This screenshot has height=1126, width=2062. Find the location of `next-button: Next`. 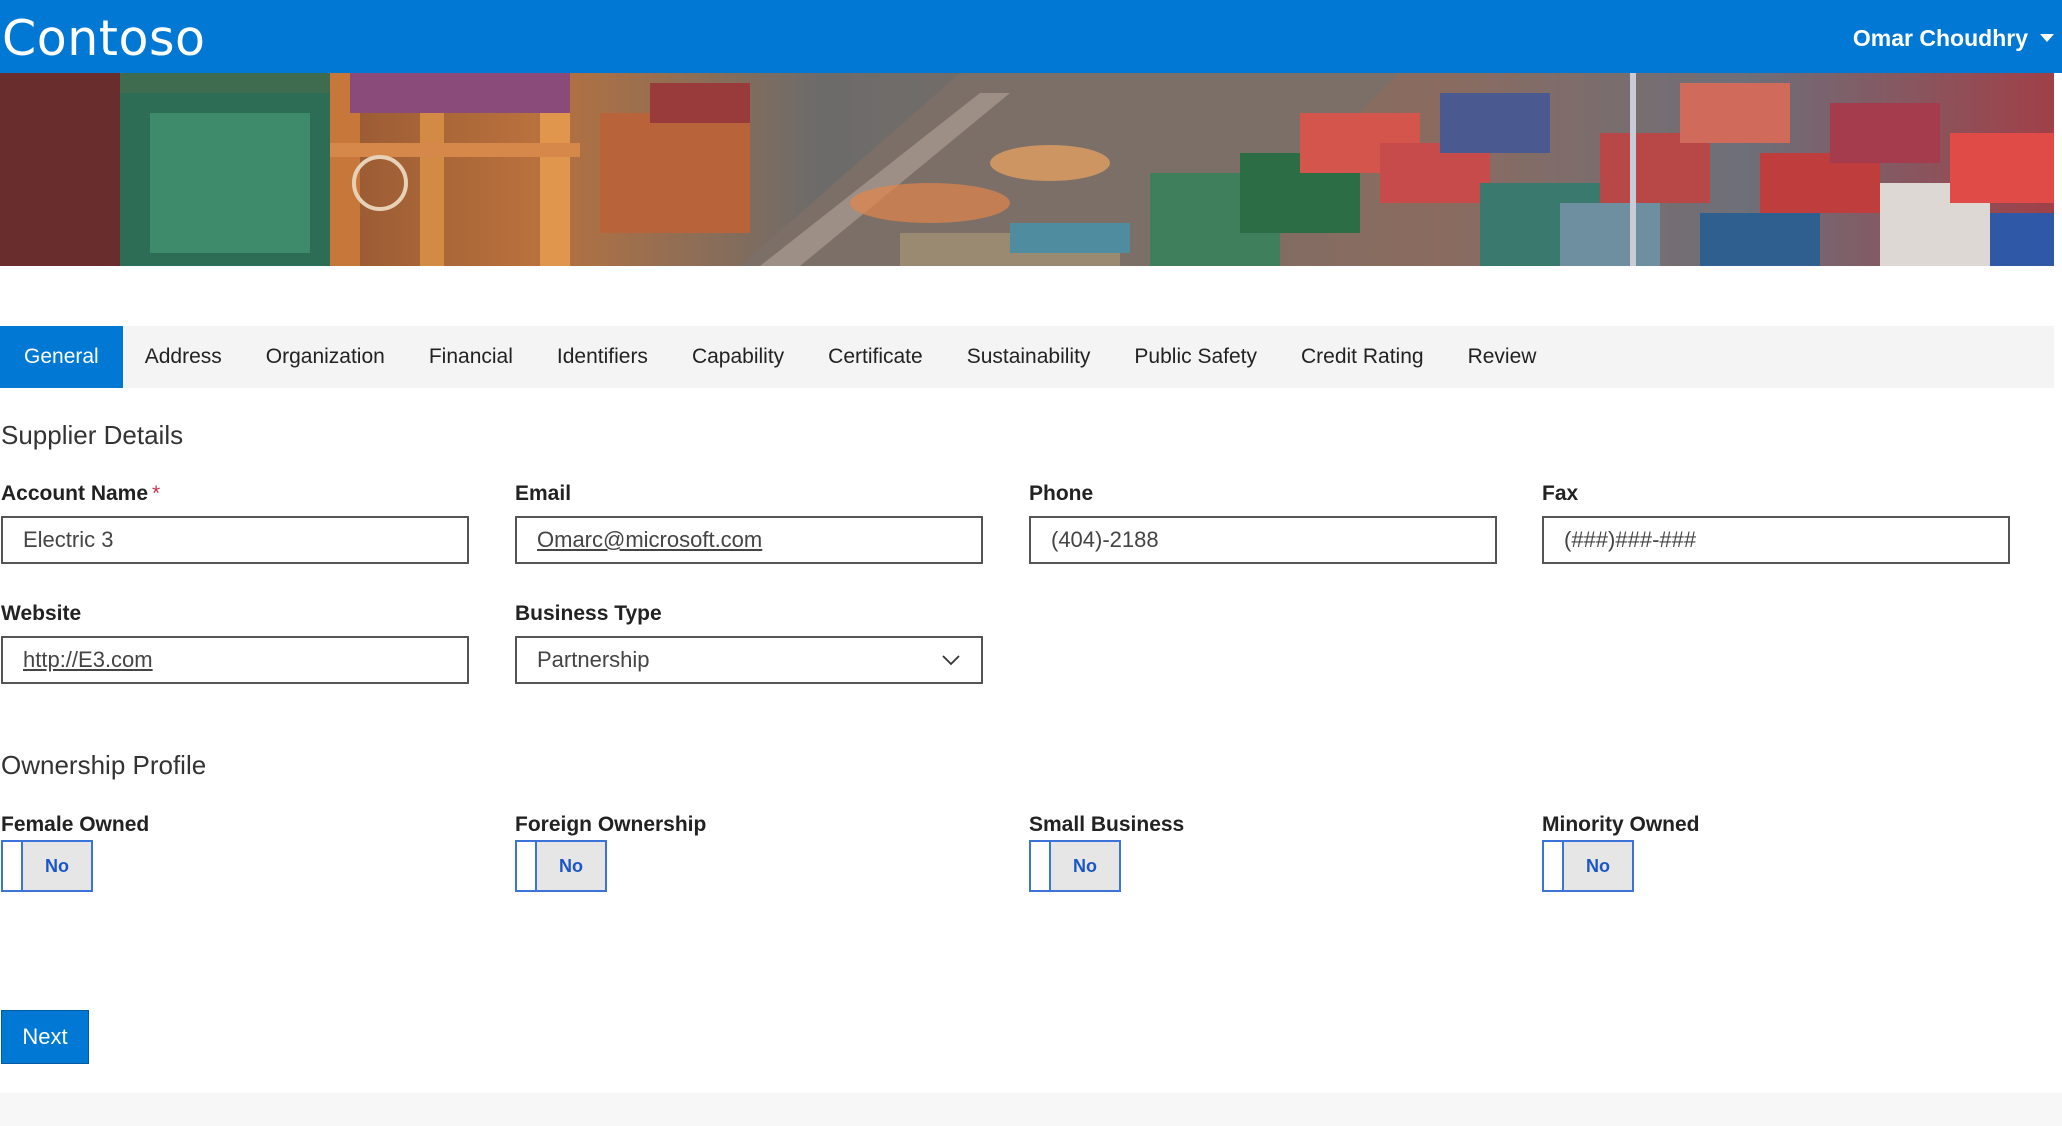

next-button: Next is located at coordinates (45, 1037).